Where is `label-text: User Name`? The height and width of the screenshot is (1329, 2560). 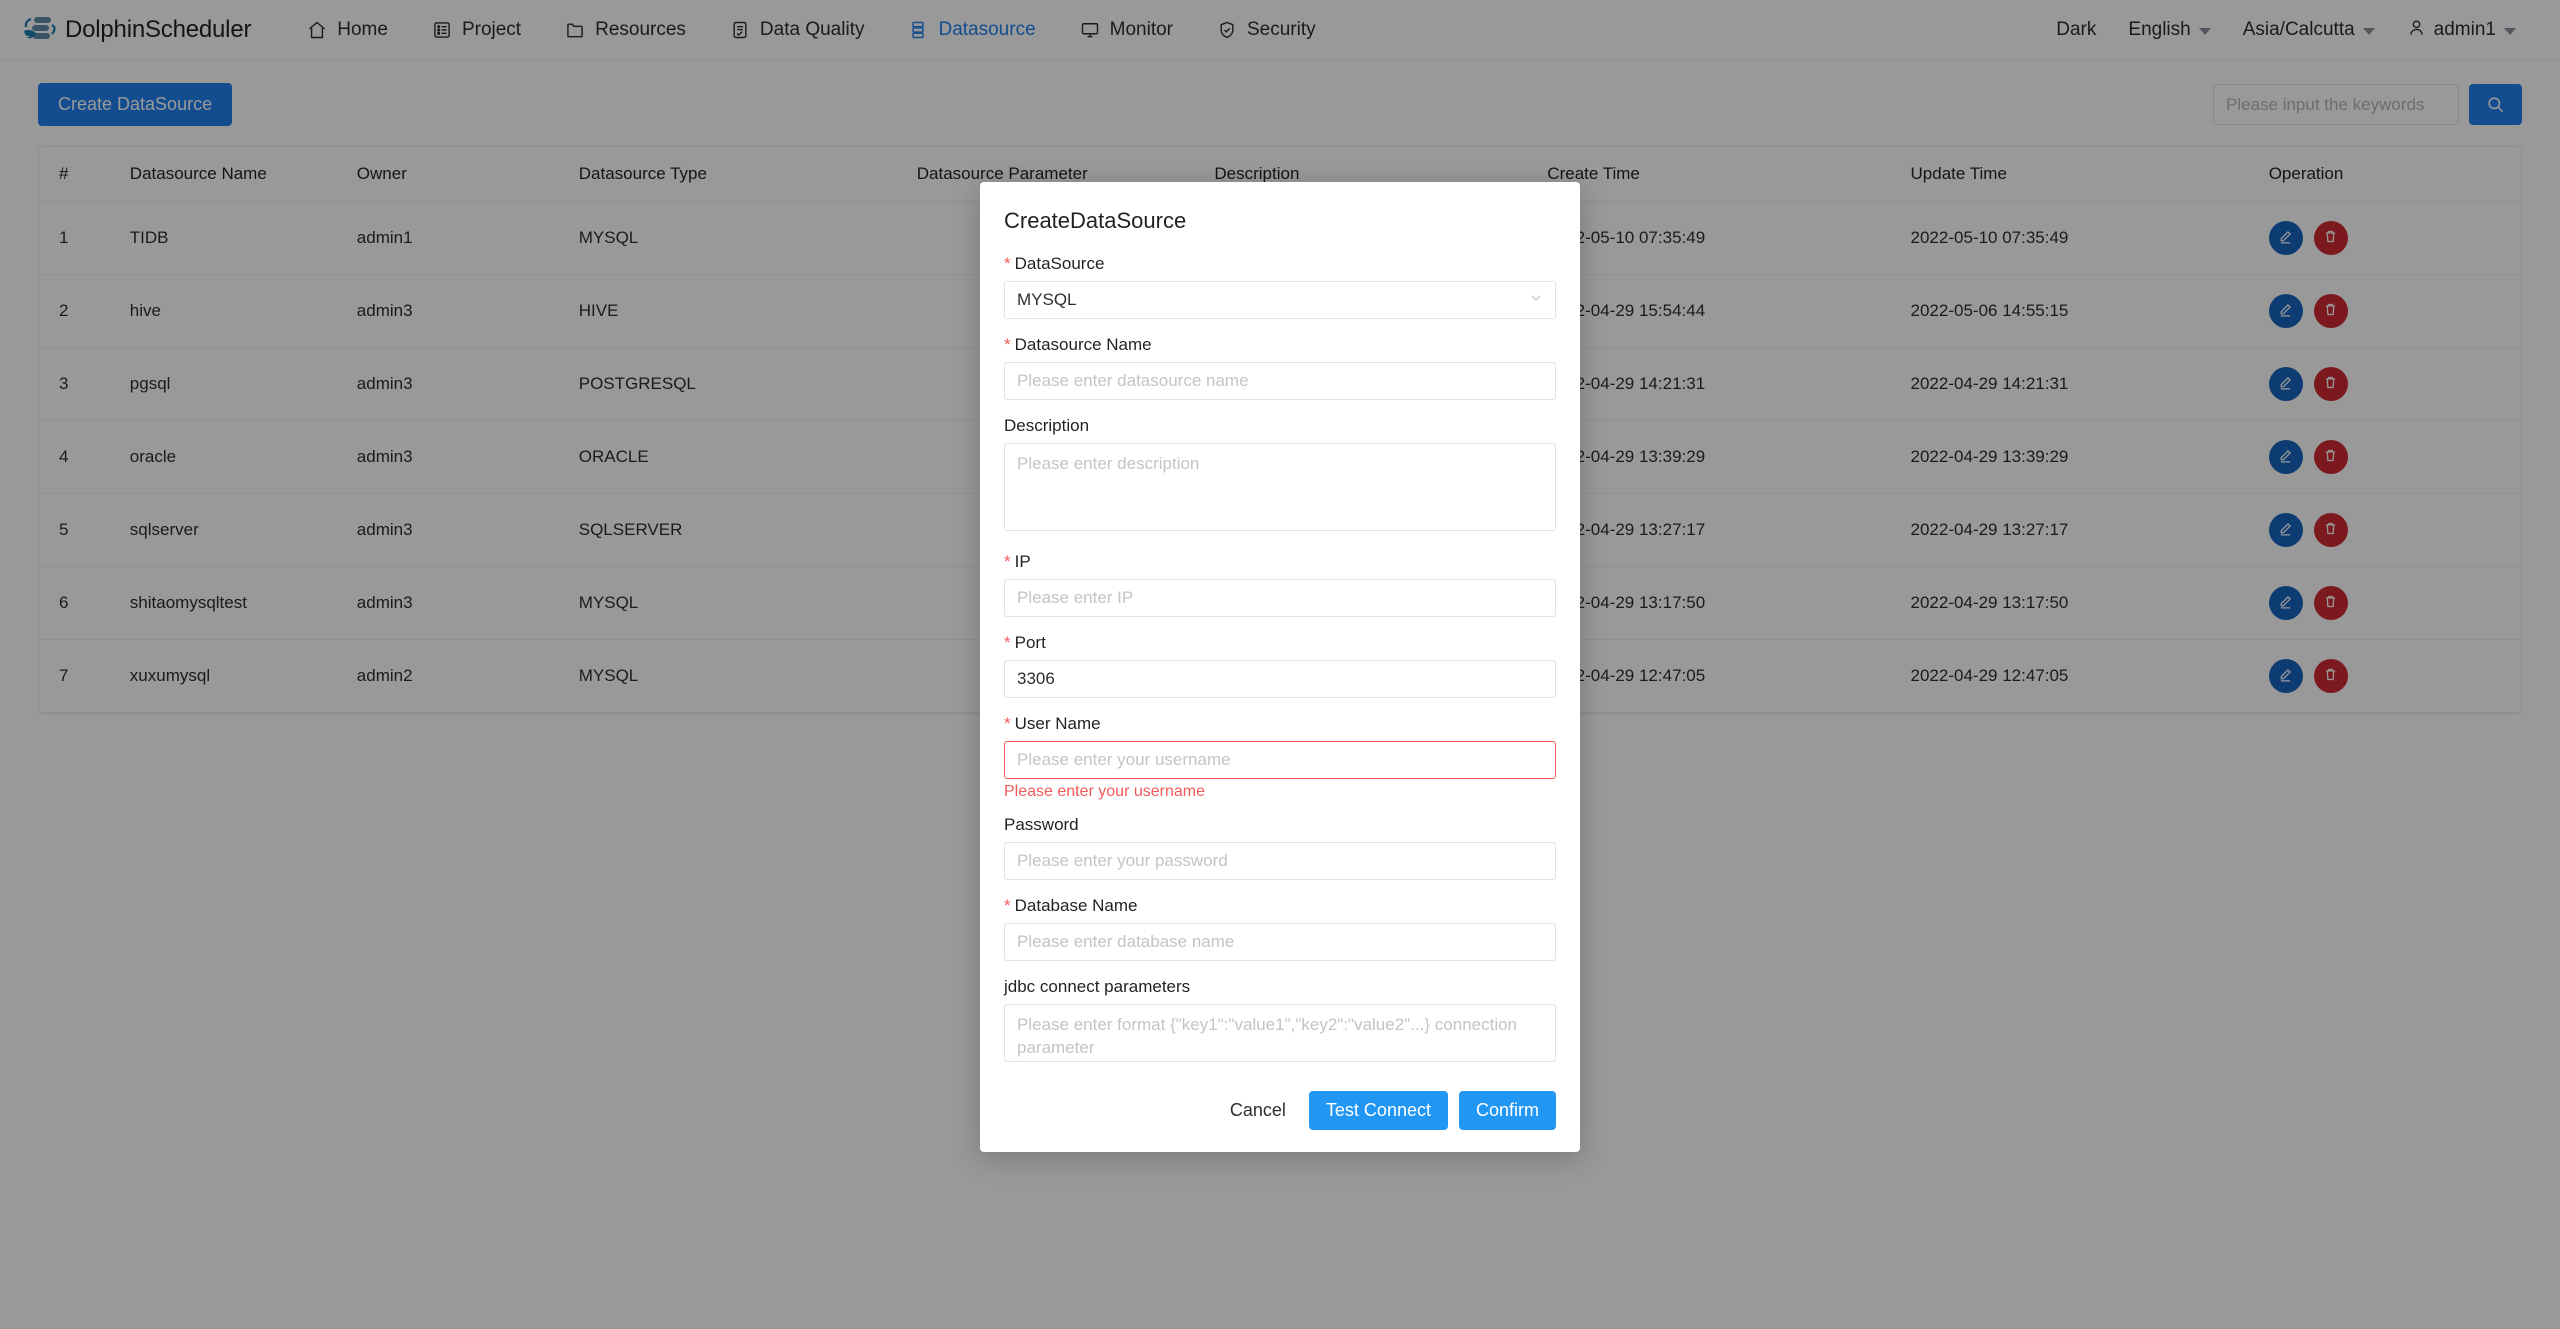
label-text: User Name is located at coordinates (1057, 723).